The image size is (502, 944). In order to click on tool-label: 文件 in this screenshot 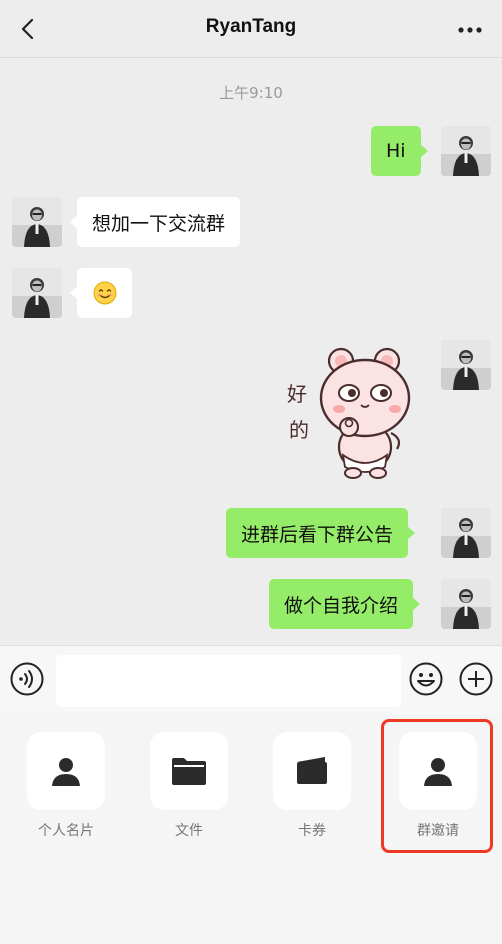, I will do `click(189, 831)`.